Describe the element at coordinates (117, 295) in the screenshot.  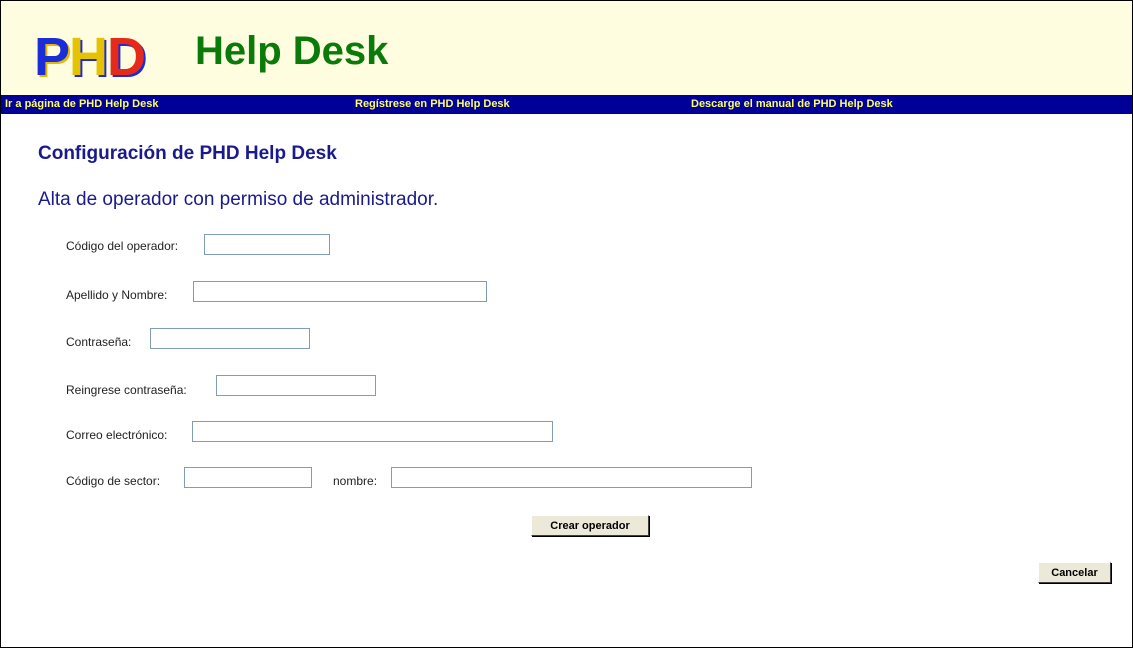
I see `full-name-label: Apellido y Nombre:` at that location.